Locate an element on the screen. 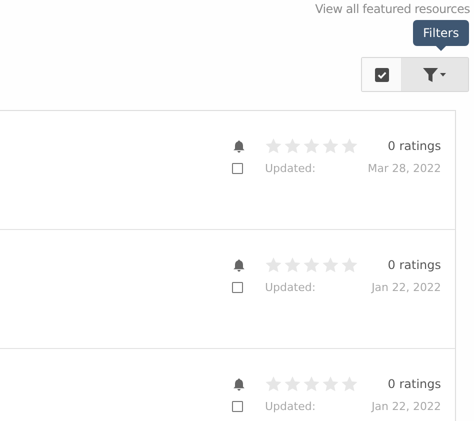 This screenshot has height=421, width=474. checkbox-icon is located at coordinates (381, 75).